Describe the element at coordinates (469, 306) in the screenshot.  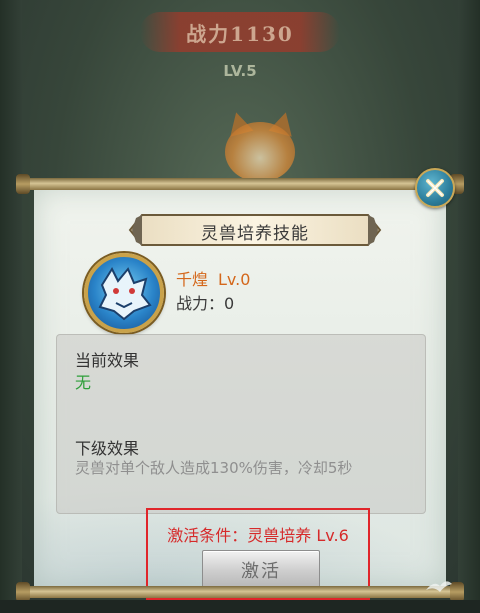
I see `right-side-panel` at that location.